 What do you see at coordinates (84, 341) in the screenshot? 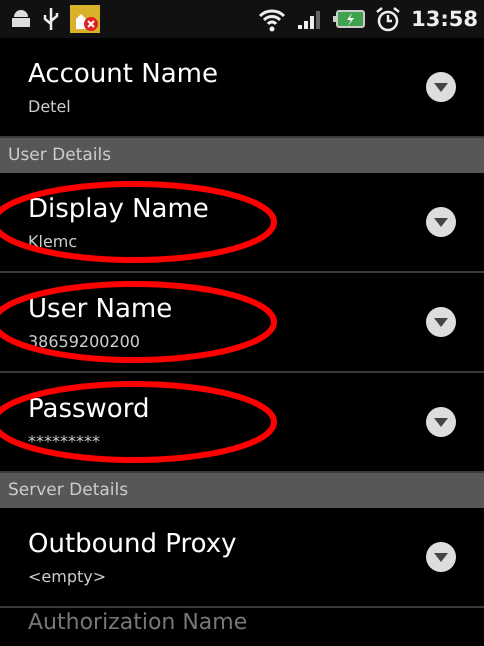
I see `setting-value: 38659200200` at bounding box center [84, 341].